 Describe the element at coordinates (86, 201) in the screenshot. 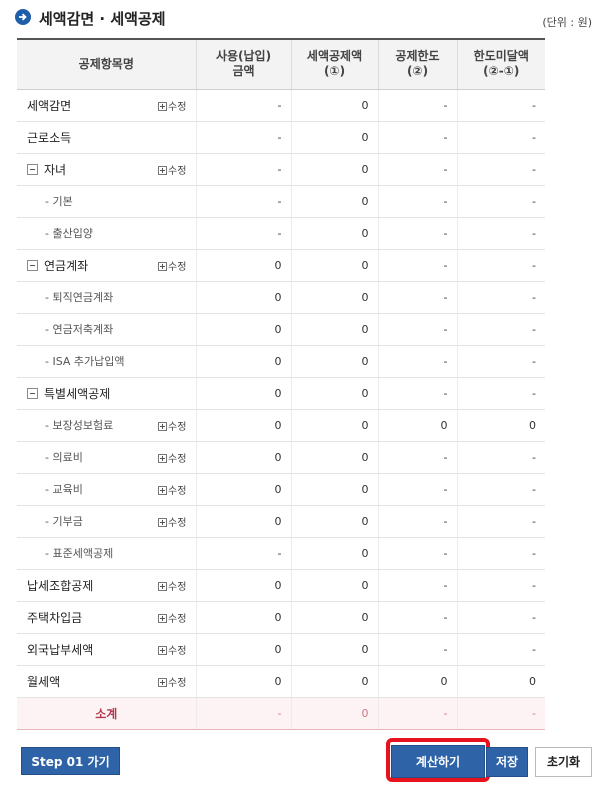

I see `row-label: - 기본` at that location.